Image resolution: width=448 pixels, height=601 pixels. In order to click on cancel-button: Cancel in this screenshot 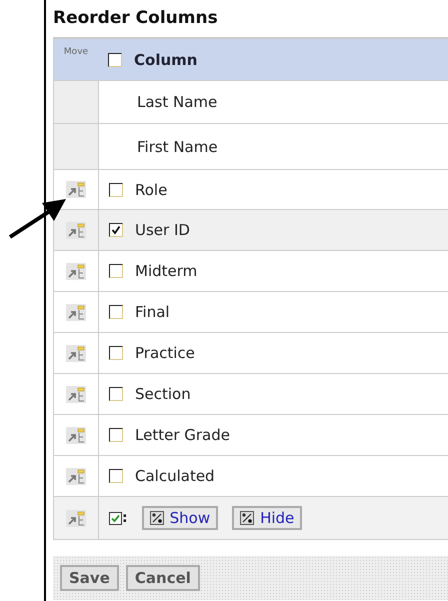, I will do `click(163, 578)`.